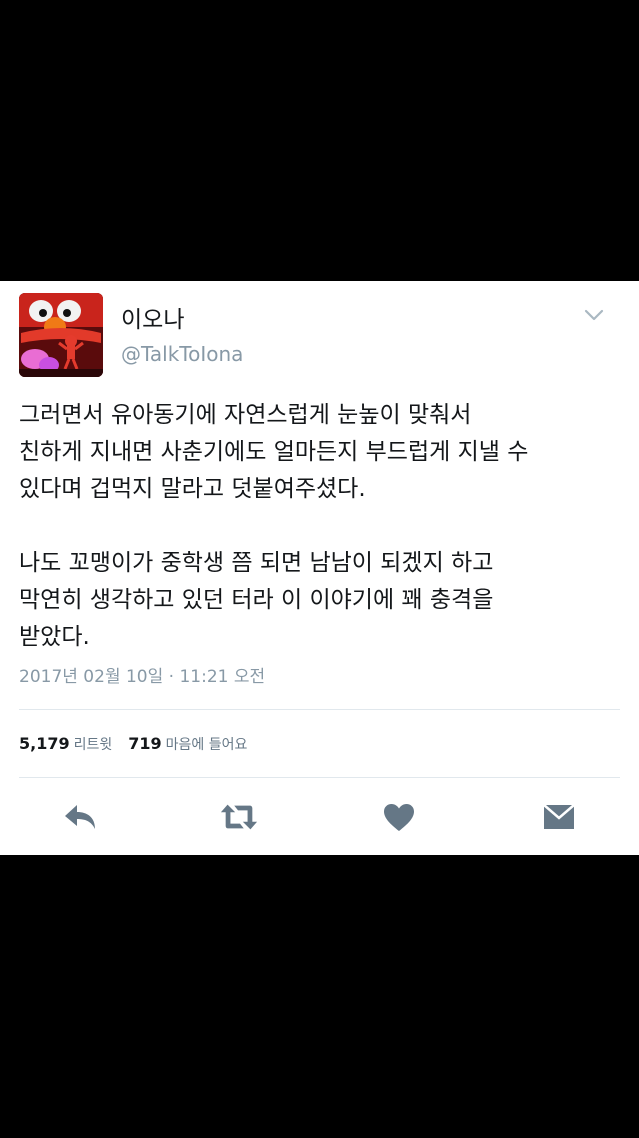 The image size is (639, 1138). I want to click on retweet-label: 리트윗, so click(93, 745).